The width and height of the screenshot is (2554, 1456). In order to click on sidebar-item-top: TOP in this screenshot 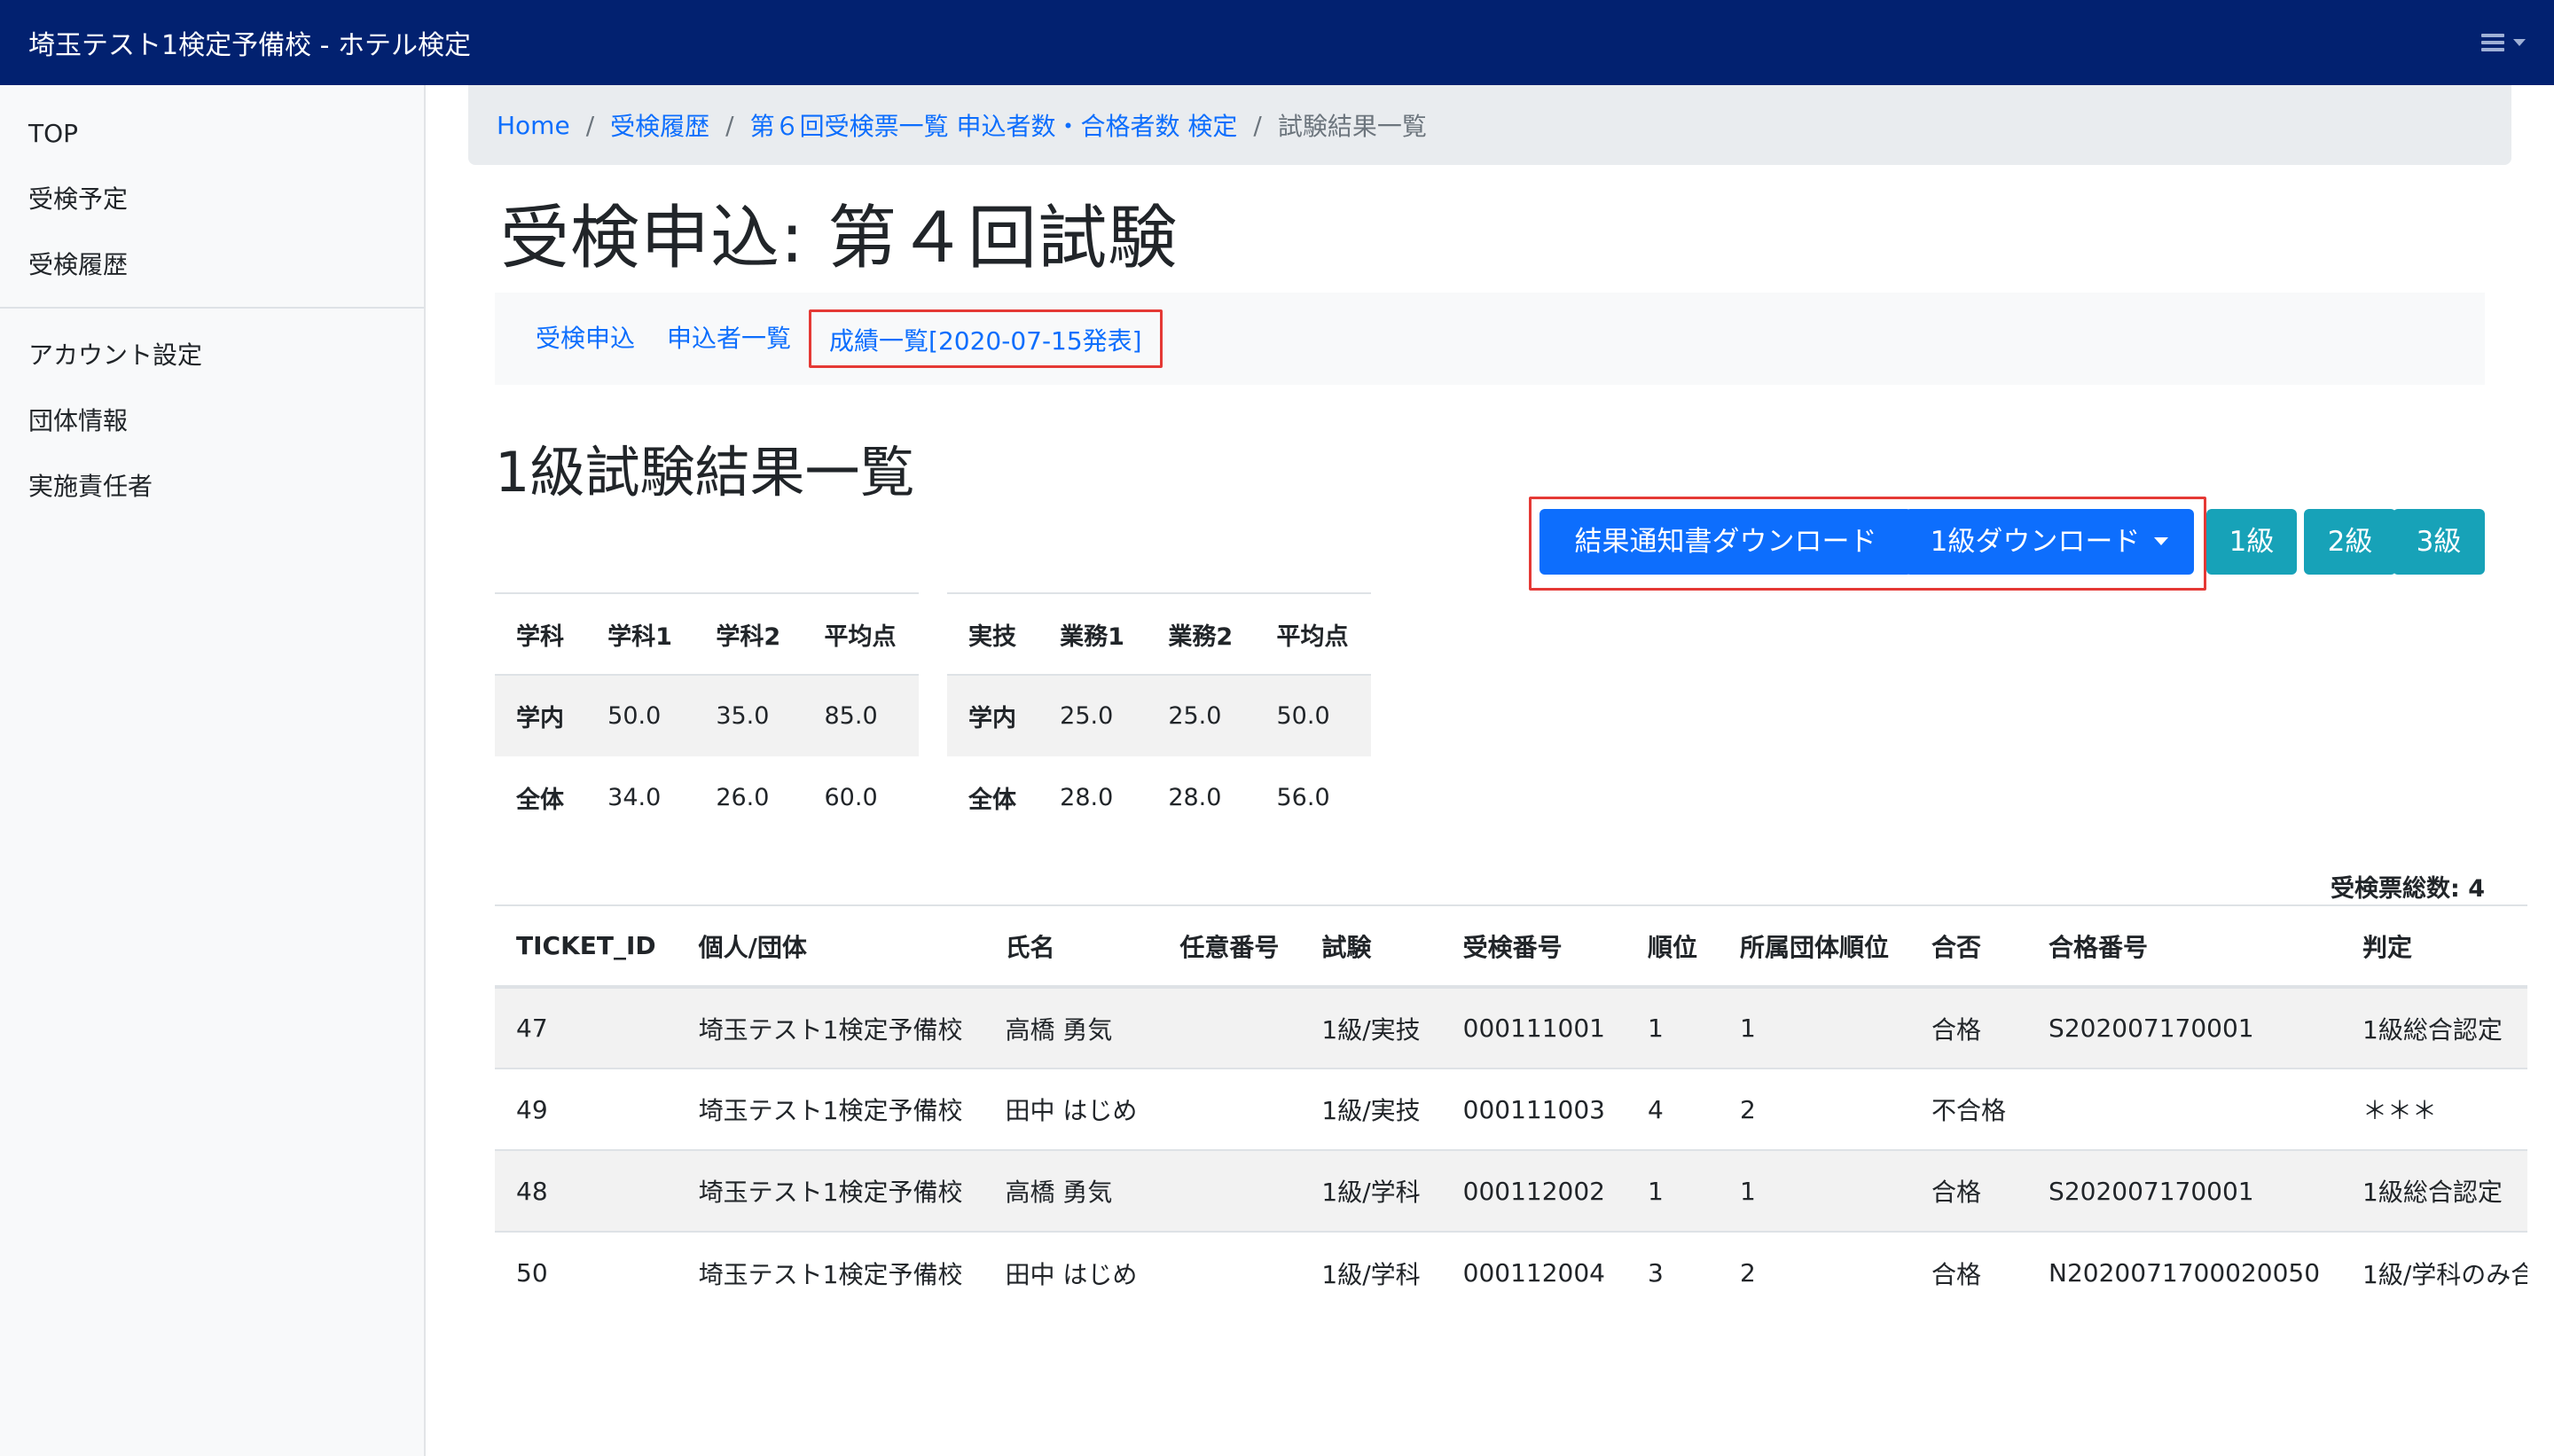, I will do `click(212, 134)`.